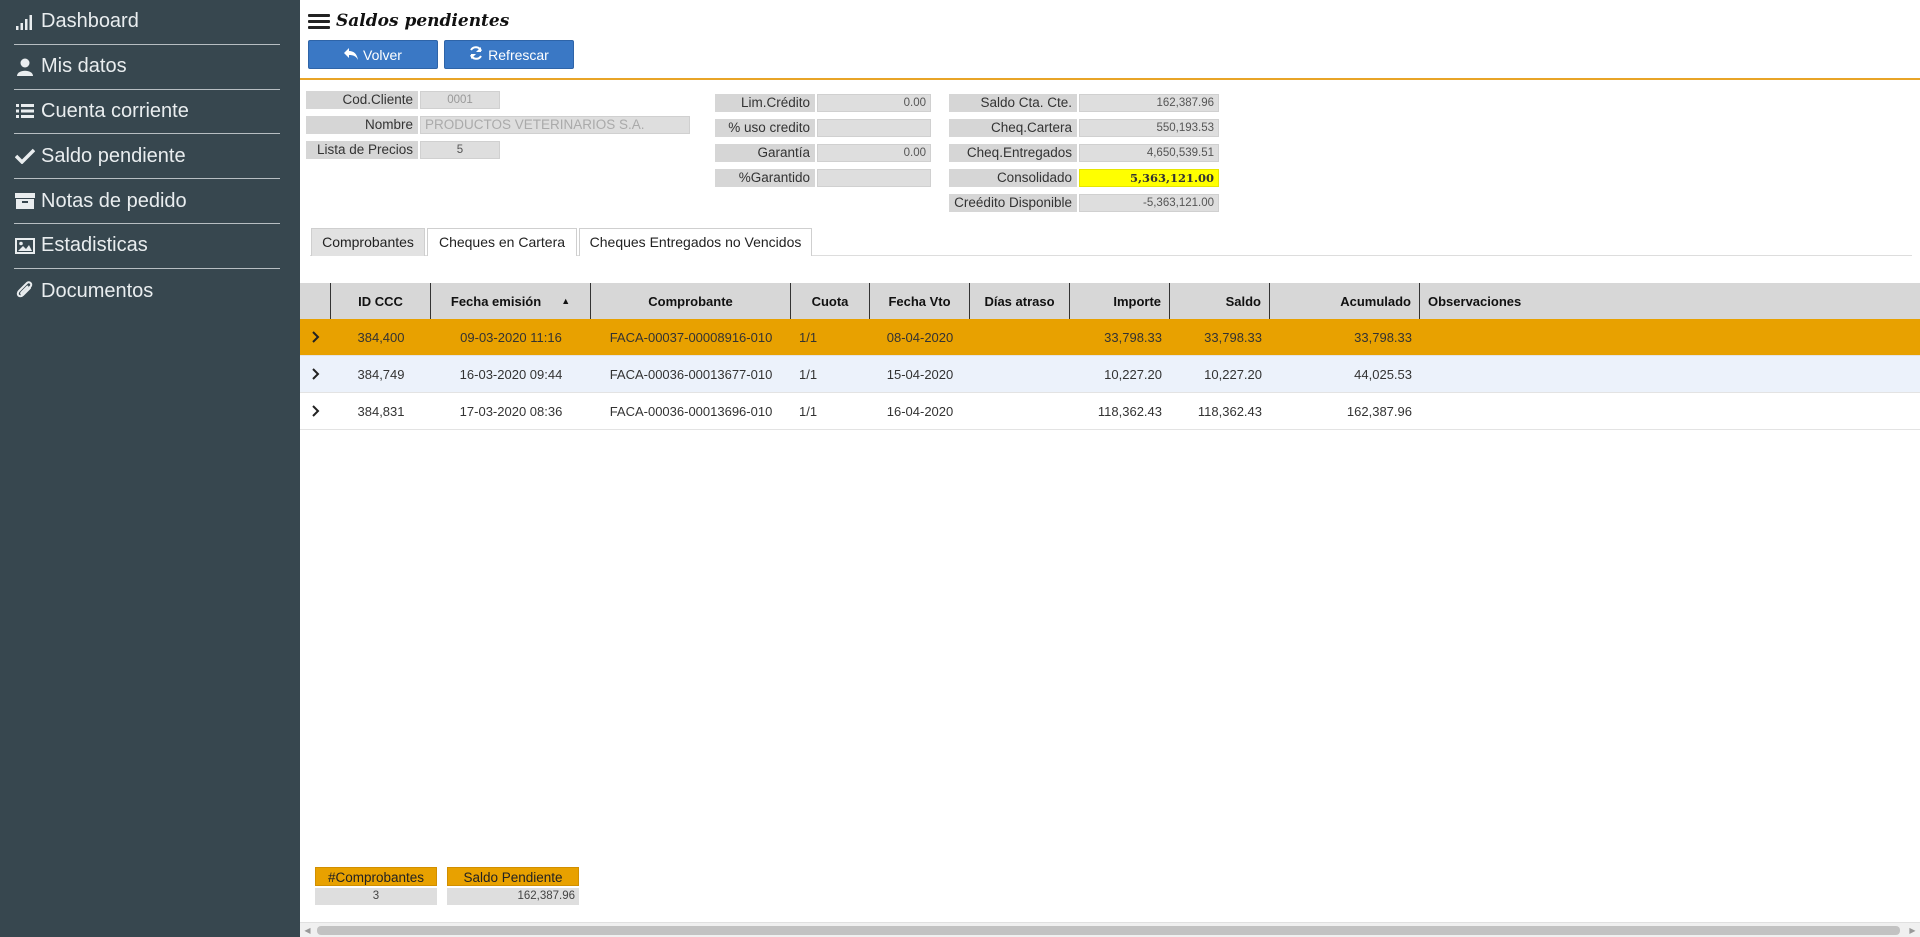 The height and width of the screenshot is (937, 1920). What do you see at coordinates (920, 374) in the screenshot?
I see `cell-fecha-vto: 15-04-2020` at bounding box center [920, 374].